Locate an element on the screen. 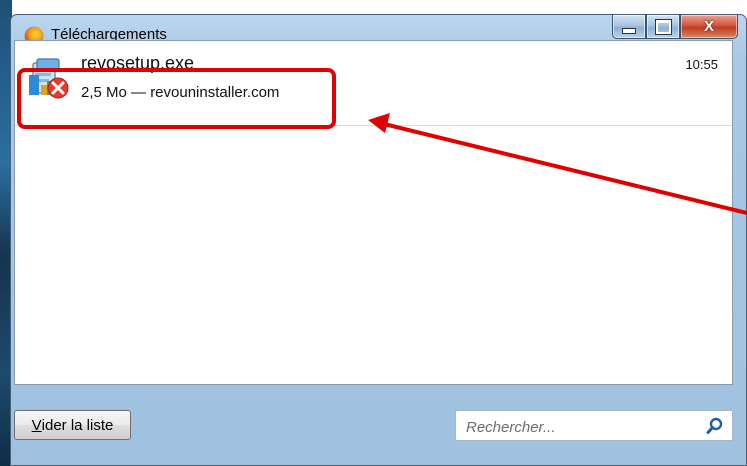 This screenshot has width=747, height=466. failed-installer-icon is located at coordinates (49, 78).